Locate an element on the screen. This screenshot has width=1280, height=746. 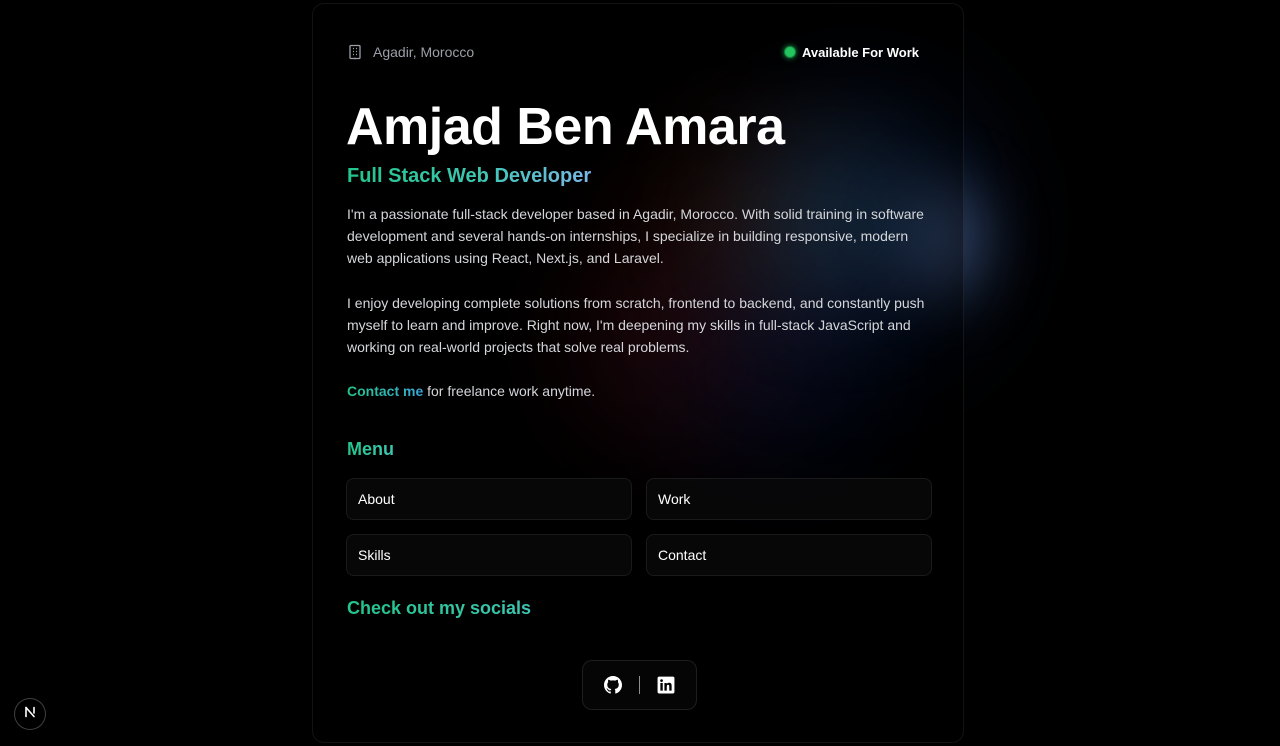
page-title: Amjad Ben Amara is located at coordinates (565, 127).